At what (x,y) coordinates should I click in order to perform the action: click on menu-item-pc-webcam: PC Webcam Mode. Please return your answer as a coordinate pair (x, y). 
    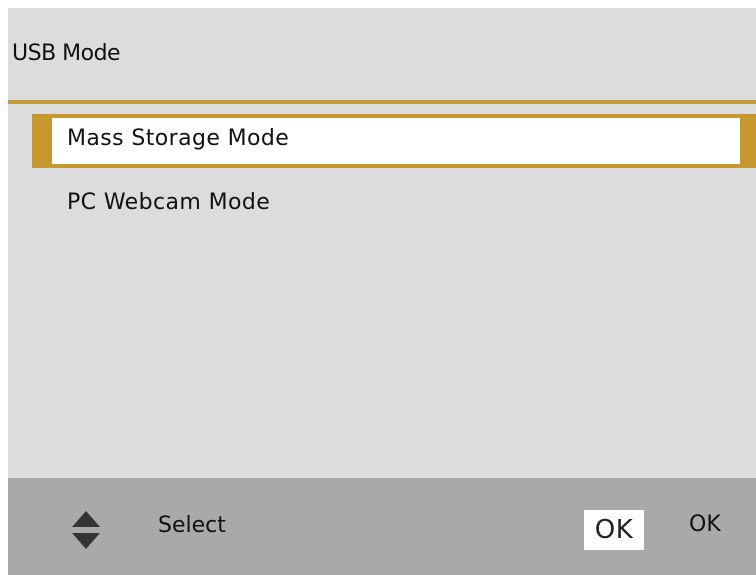
    Looking at the image, I should click on (394, 205).